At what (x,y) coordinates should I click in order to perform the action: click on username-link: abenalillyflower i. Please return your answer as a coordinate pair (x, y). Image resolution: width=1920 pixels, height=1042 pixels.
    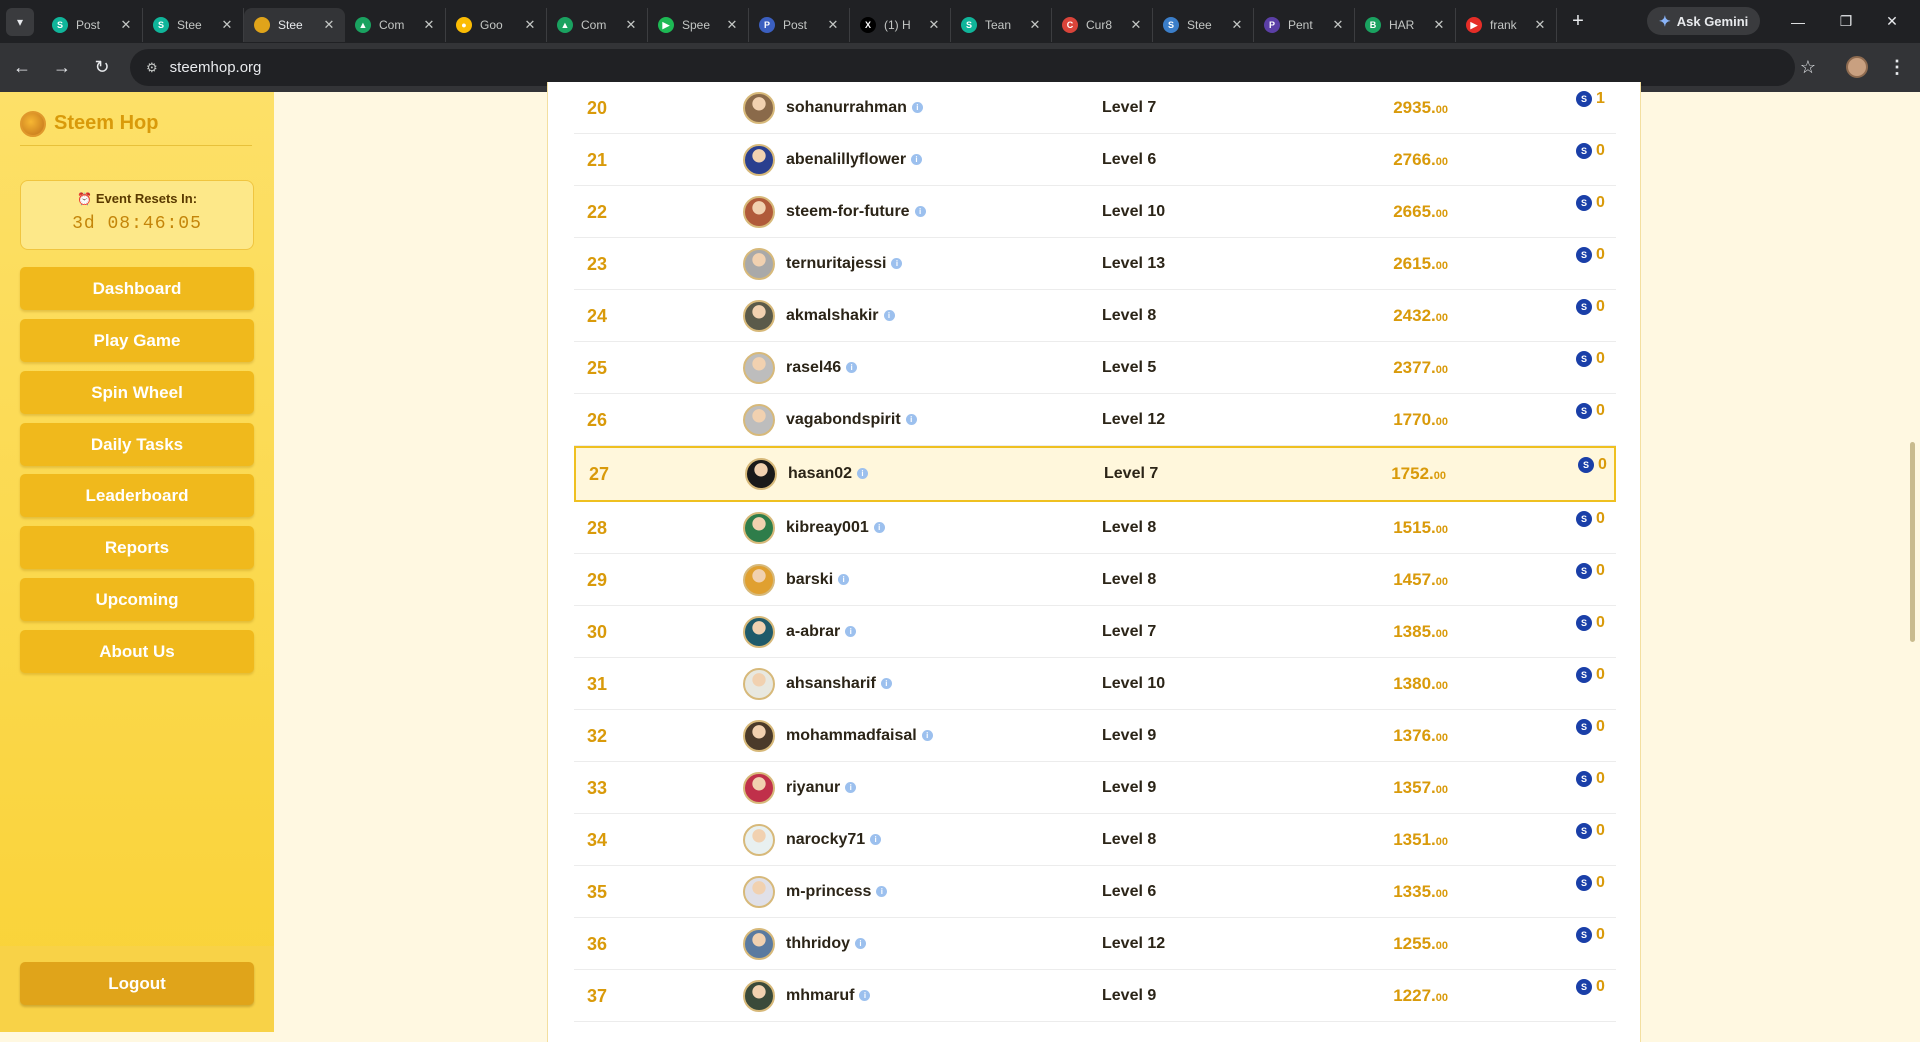
    Looking at the image, I should click on (854, 160).